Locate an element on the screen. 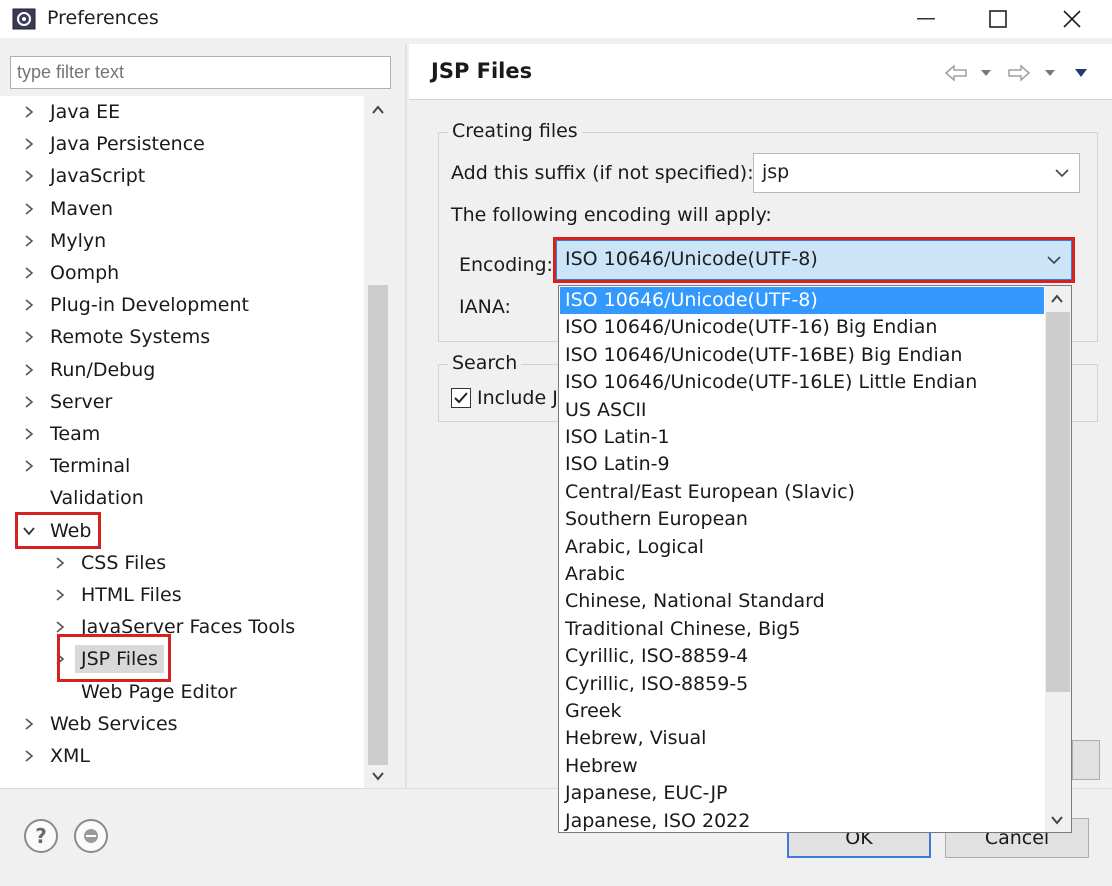  tree-item-label: Oomph is located at coordinates (84, 273).